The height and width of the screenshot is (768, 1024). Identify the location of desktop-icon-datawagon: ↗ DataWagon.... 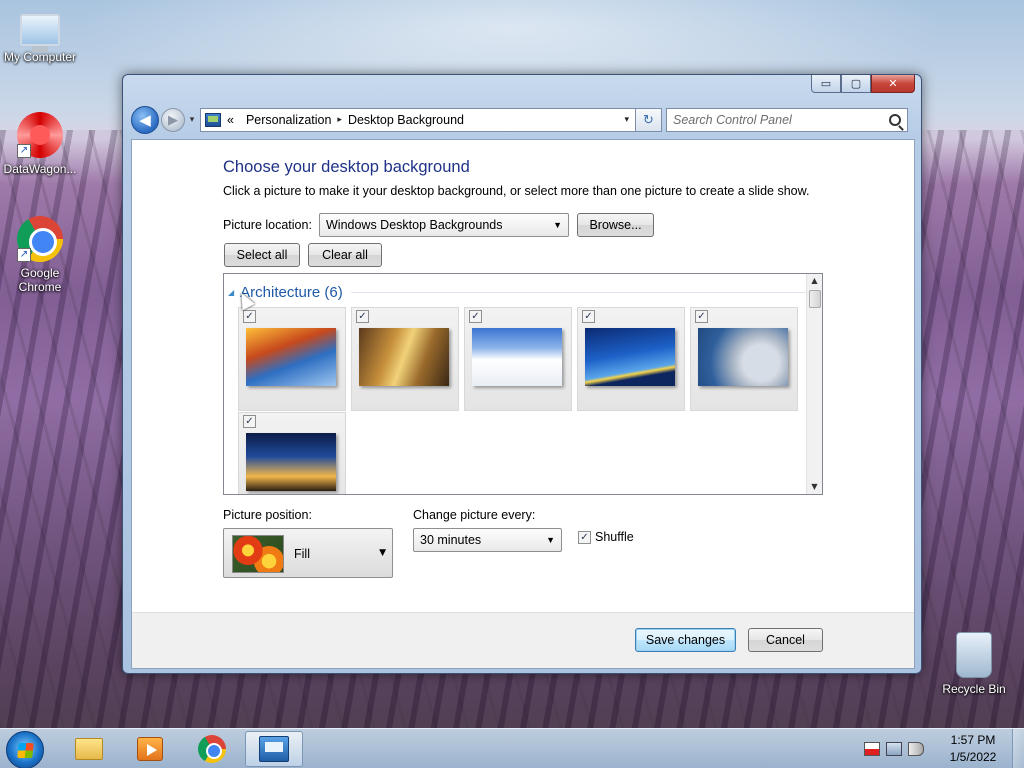
(40, 144).